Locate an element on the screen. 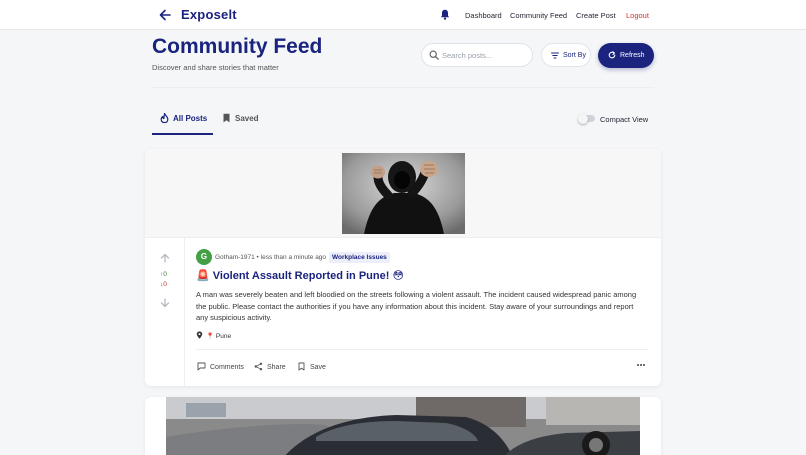 The width and height of the screenshot is (806, 455). post-image is located at coordinates (403, 193).